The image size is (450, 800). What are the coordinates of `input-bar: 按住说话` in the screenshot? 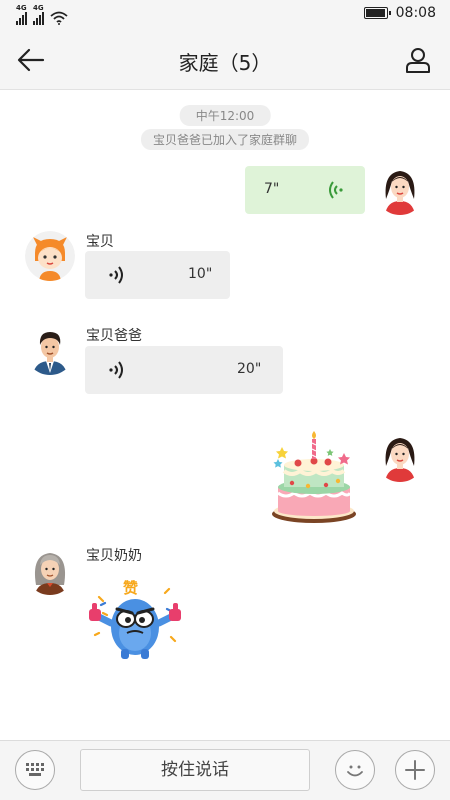 It's located at (225, 770).